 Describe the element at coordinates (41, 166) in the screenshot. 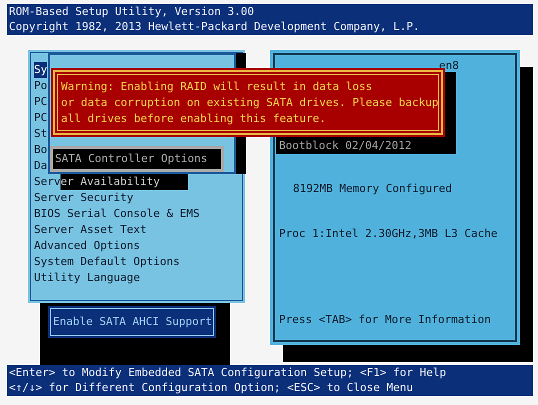

I see `menu-item: Da` at that location.